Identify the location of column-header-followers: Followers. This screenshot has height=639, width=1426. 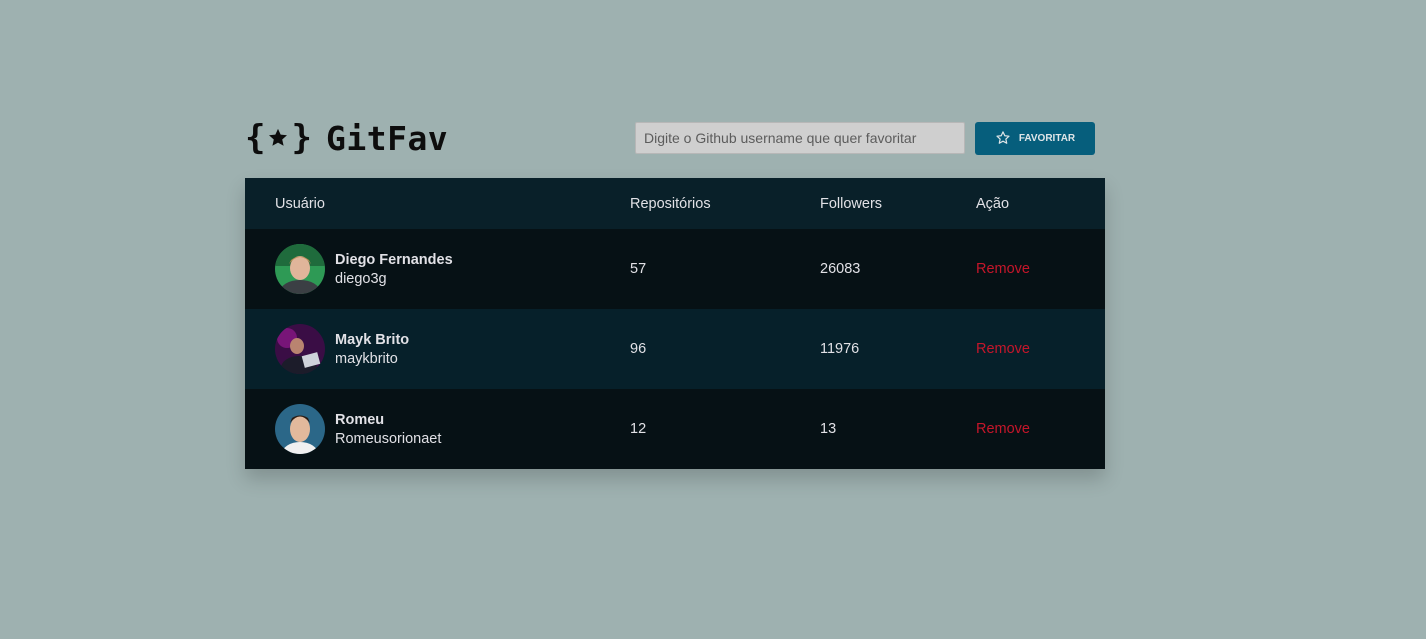
(851, 203).